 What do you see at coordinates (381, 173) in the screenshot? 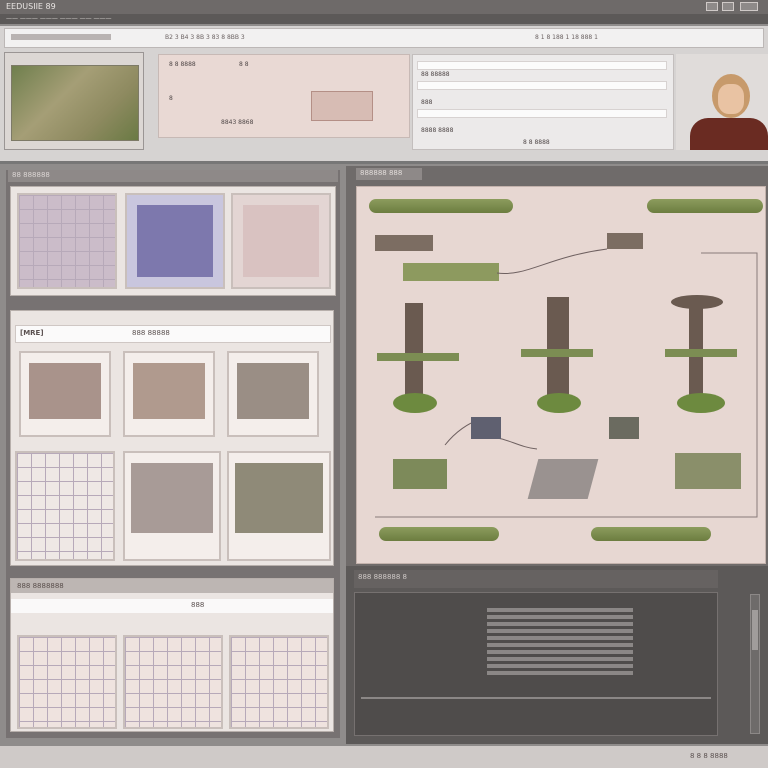
I see `diagram-tab-title: 888888 888` at bounding box center [381, 173].